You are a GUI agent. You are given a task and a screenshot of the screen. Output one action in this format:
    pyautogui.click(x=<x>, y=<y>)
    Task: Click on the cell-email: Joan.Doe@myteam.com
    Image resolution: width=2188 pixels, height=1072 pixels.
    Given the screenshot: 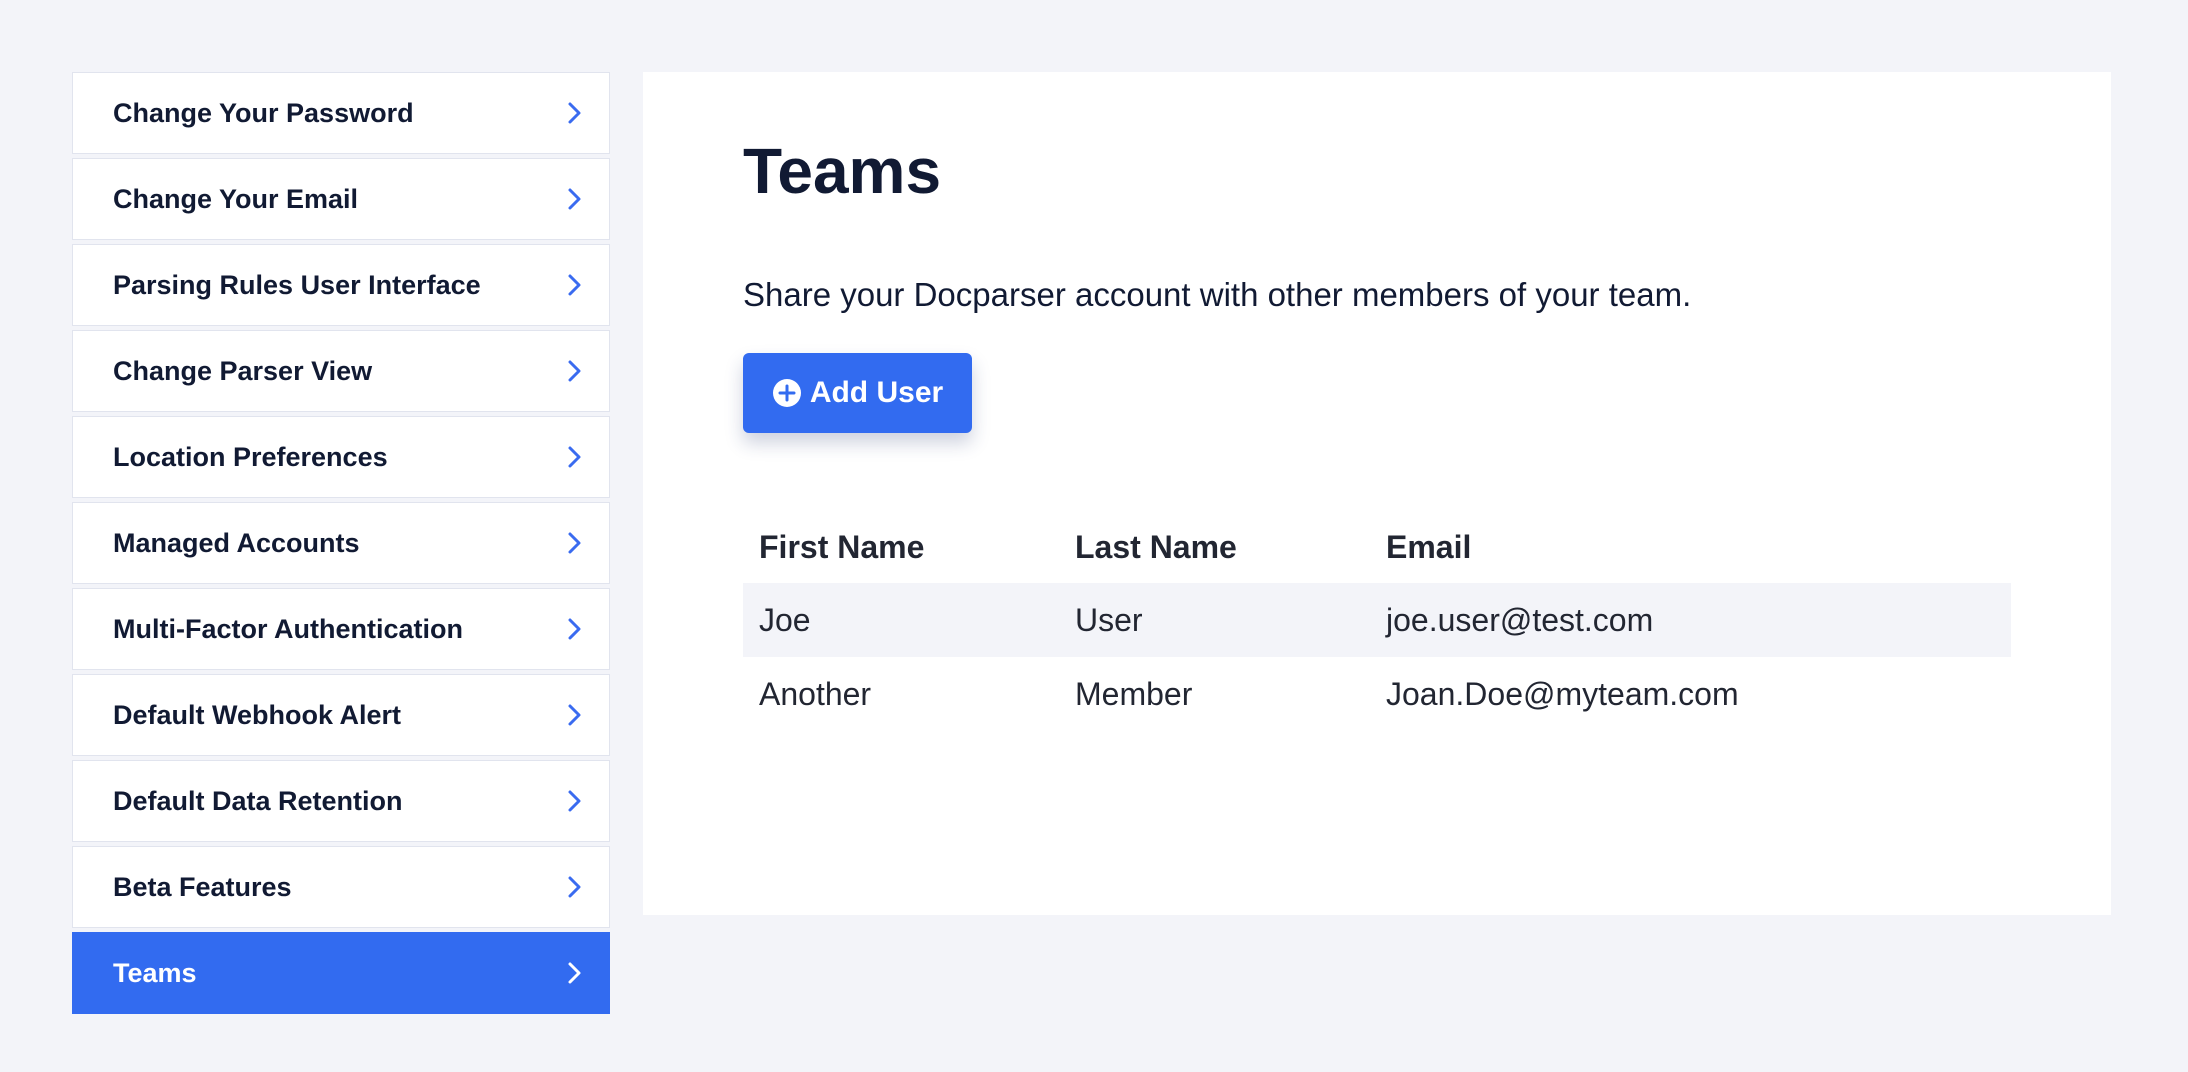 What is the action you would take?
    pyautogui.click(x=1562, y=693)
    